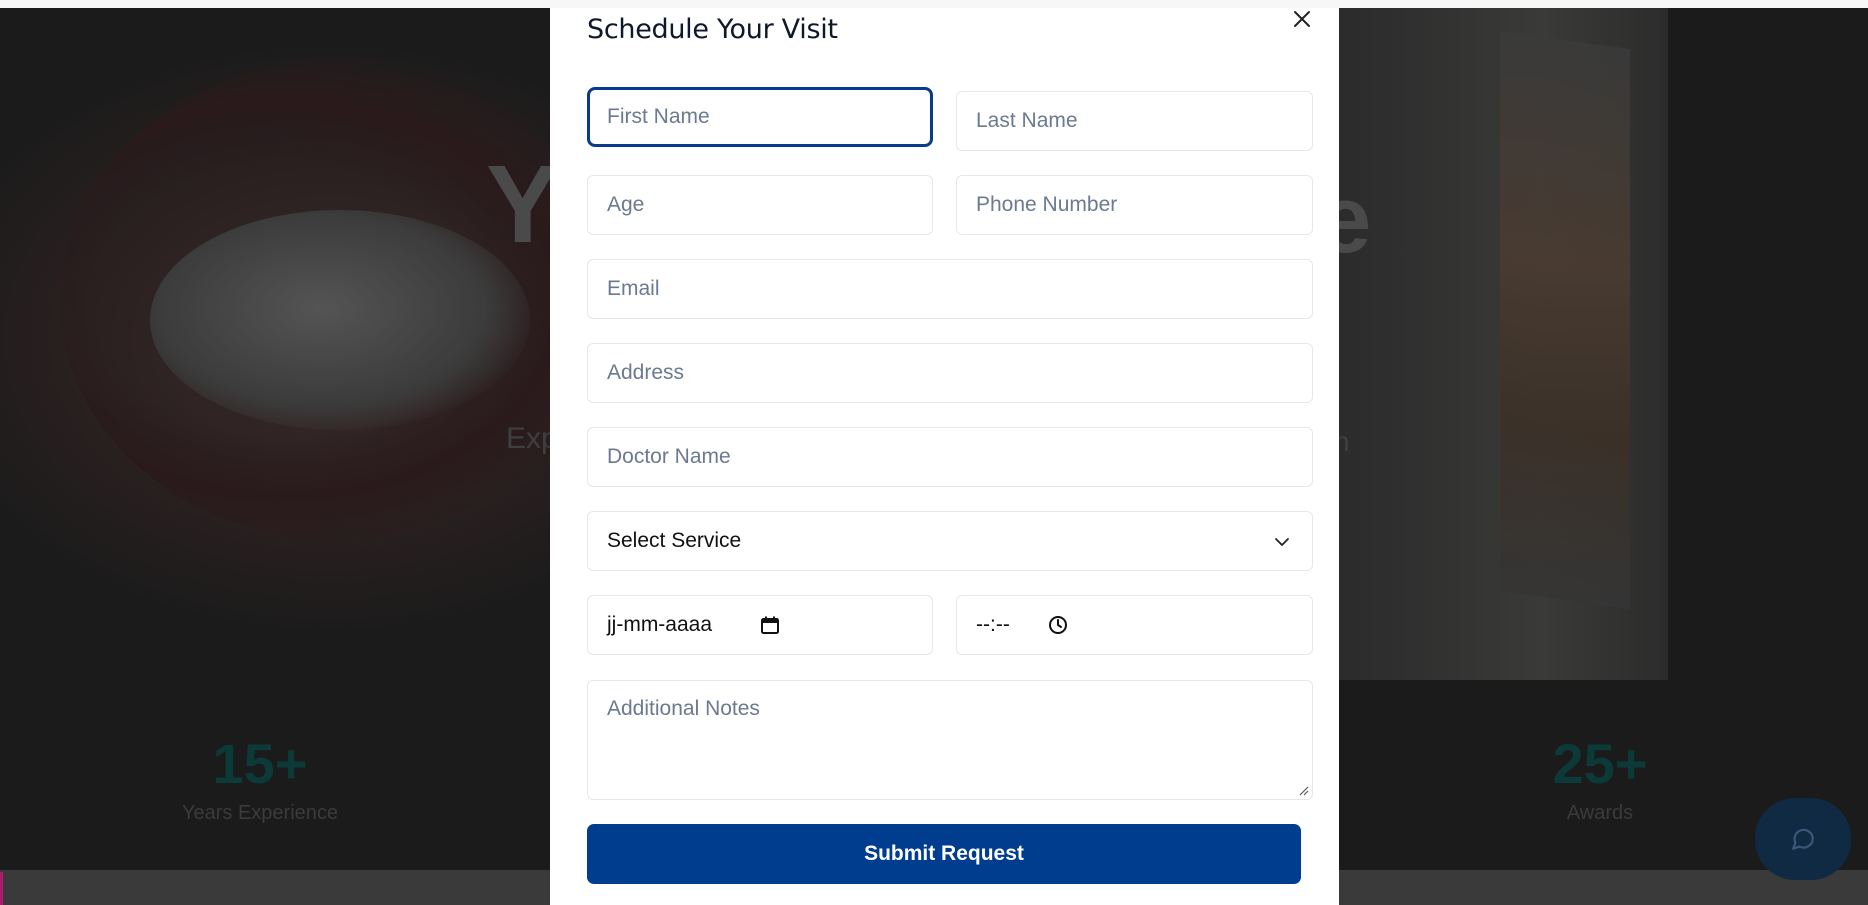 The width and height of the screenshot is (1868, 905). Describe the element at coordinates (712, 29) in the screenshot. I see `modal-title: Schedule Your Visit` at that location.